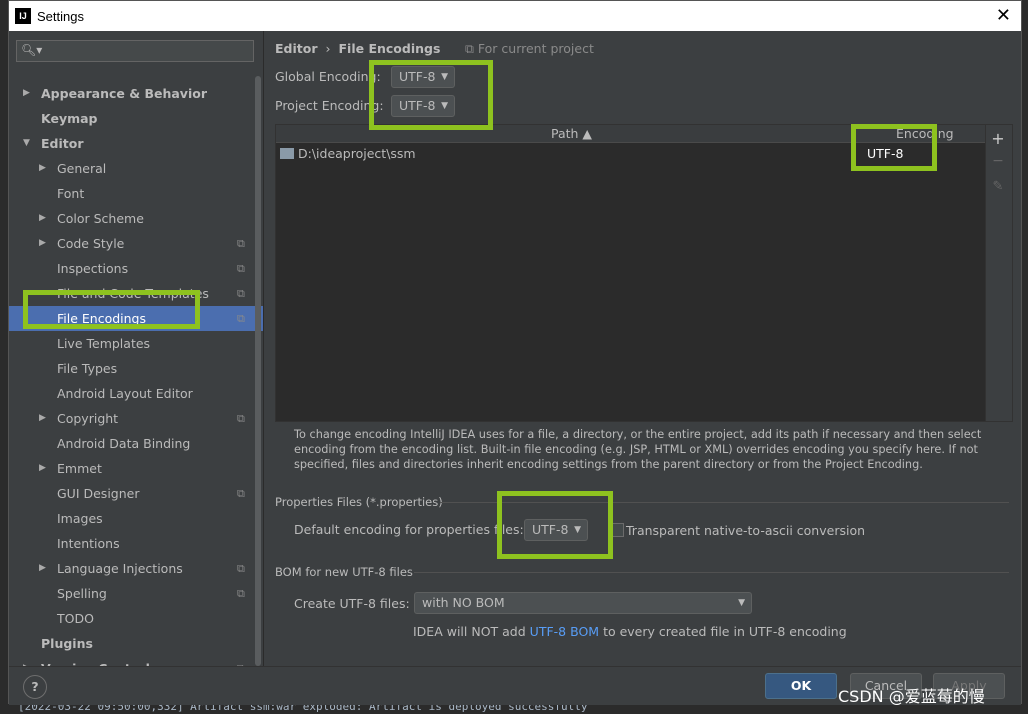 Image resolution: width=1028 pixels, height=714 pixels. I want to click on sidebar-item-file-and-code-templates: File and Code Templates ⧉, so click(136, 293).